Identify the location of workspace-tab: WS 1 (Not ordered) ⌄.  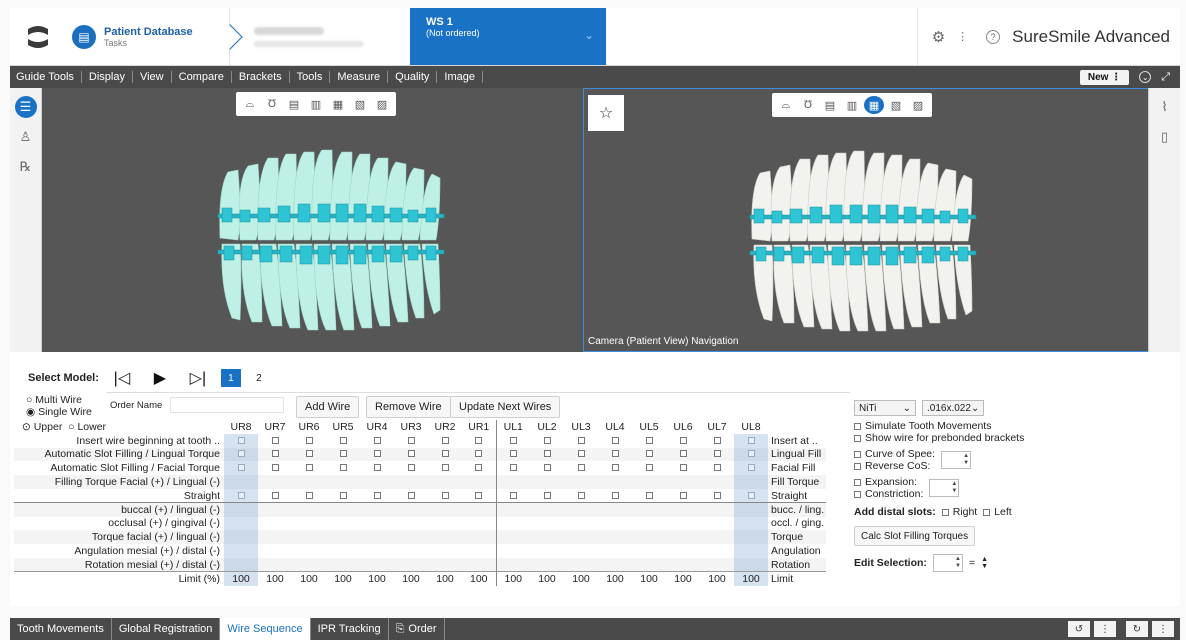
(508, 36).